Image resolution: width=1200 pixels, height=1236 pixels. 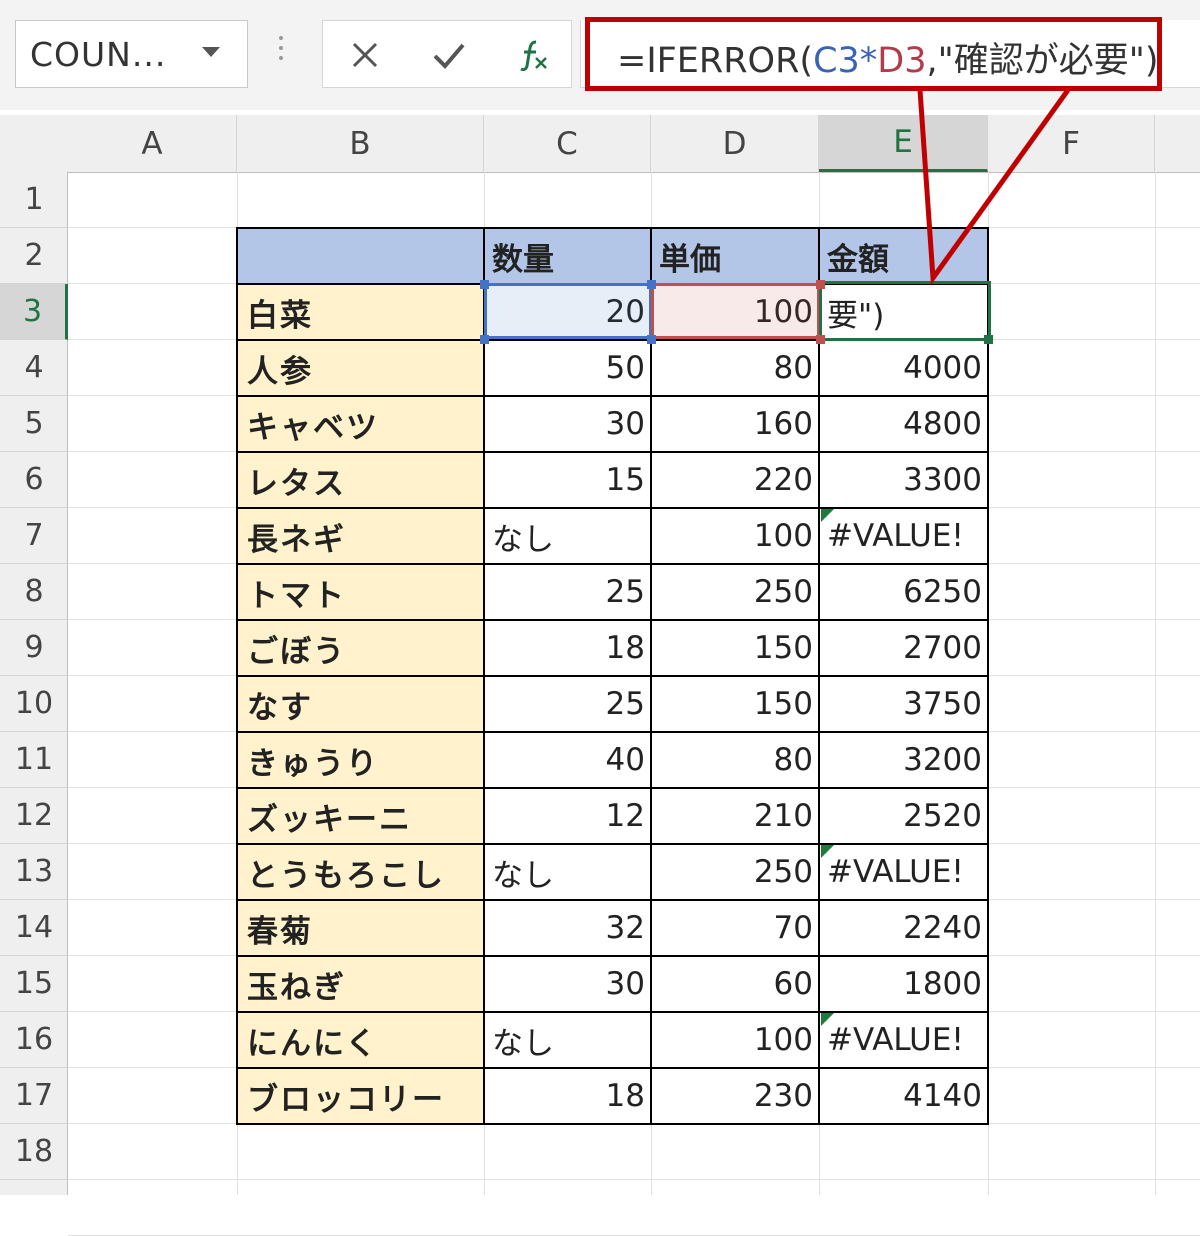 I want to click on drag-handle-icon, so click(x=281, y=53).